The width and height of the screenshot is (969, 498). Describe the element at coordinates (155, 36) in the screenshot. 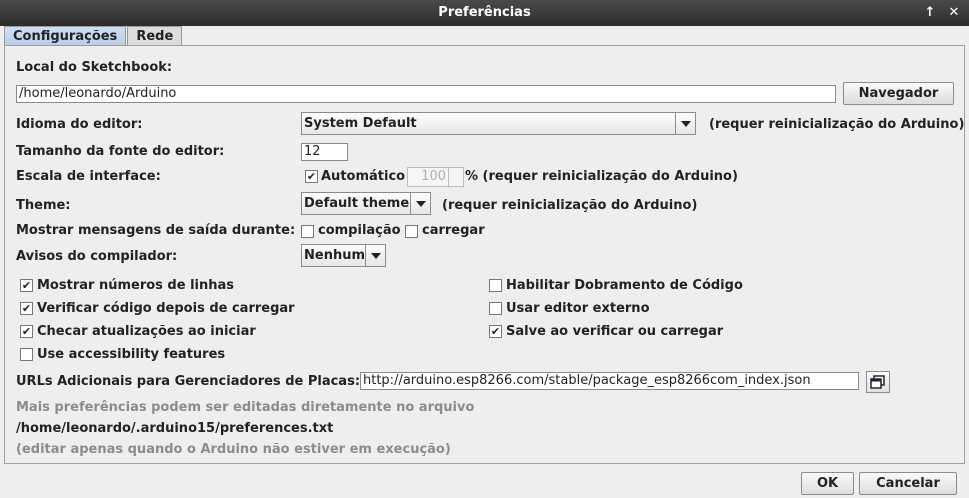

I see `tab-rede: Rede` at that location.